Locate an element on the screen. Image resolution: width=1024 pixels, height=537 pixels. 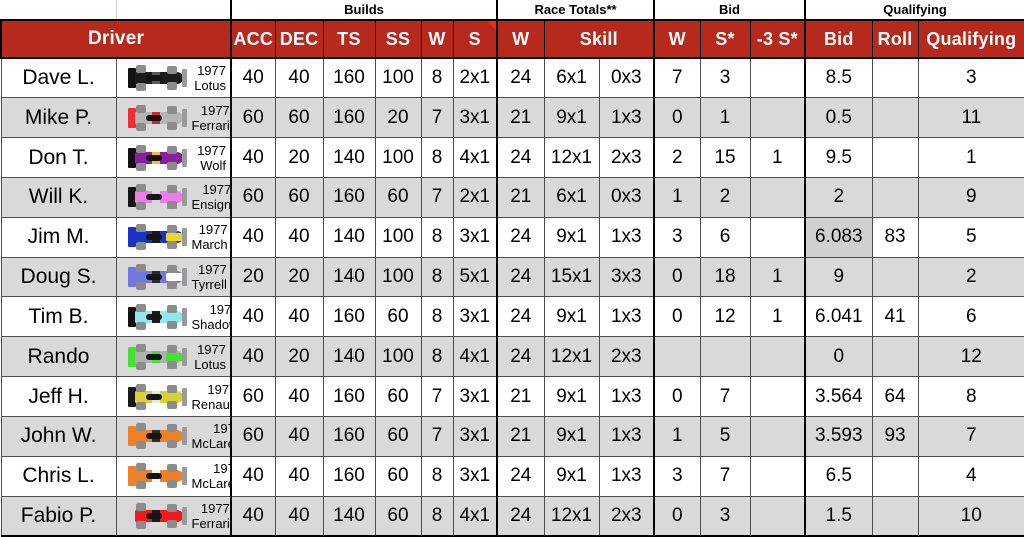
table-row: Rando 1977 Lotus 40 20 140 100 8 4x1 24 12x1 2x3 0 12 is located at coordinates (512, 357).